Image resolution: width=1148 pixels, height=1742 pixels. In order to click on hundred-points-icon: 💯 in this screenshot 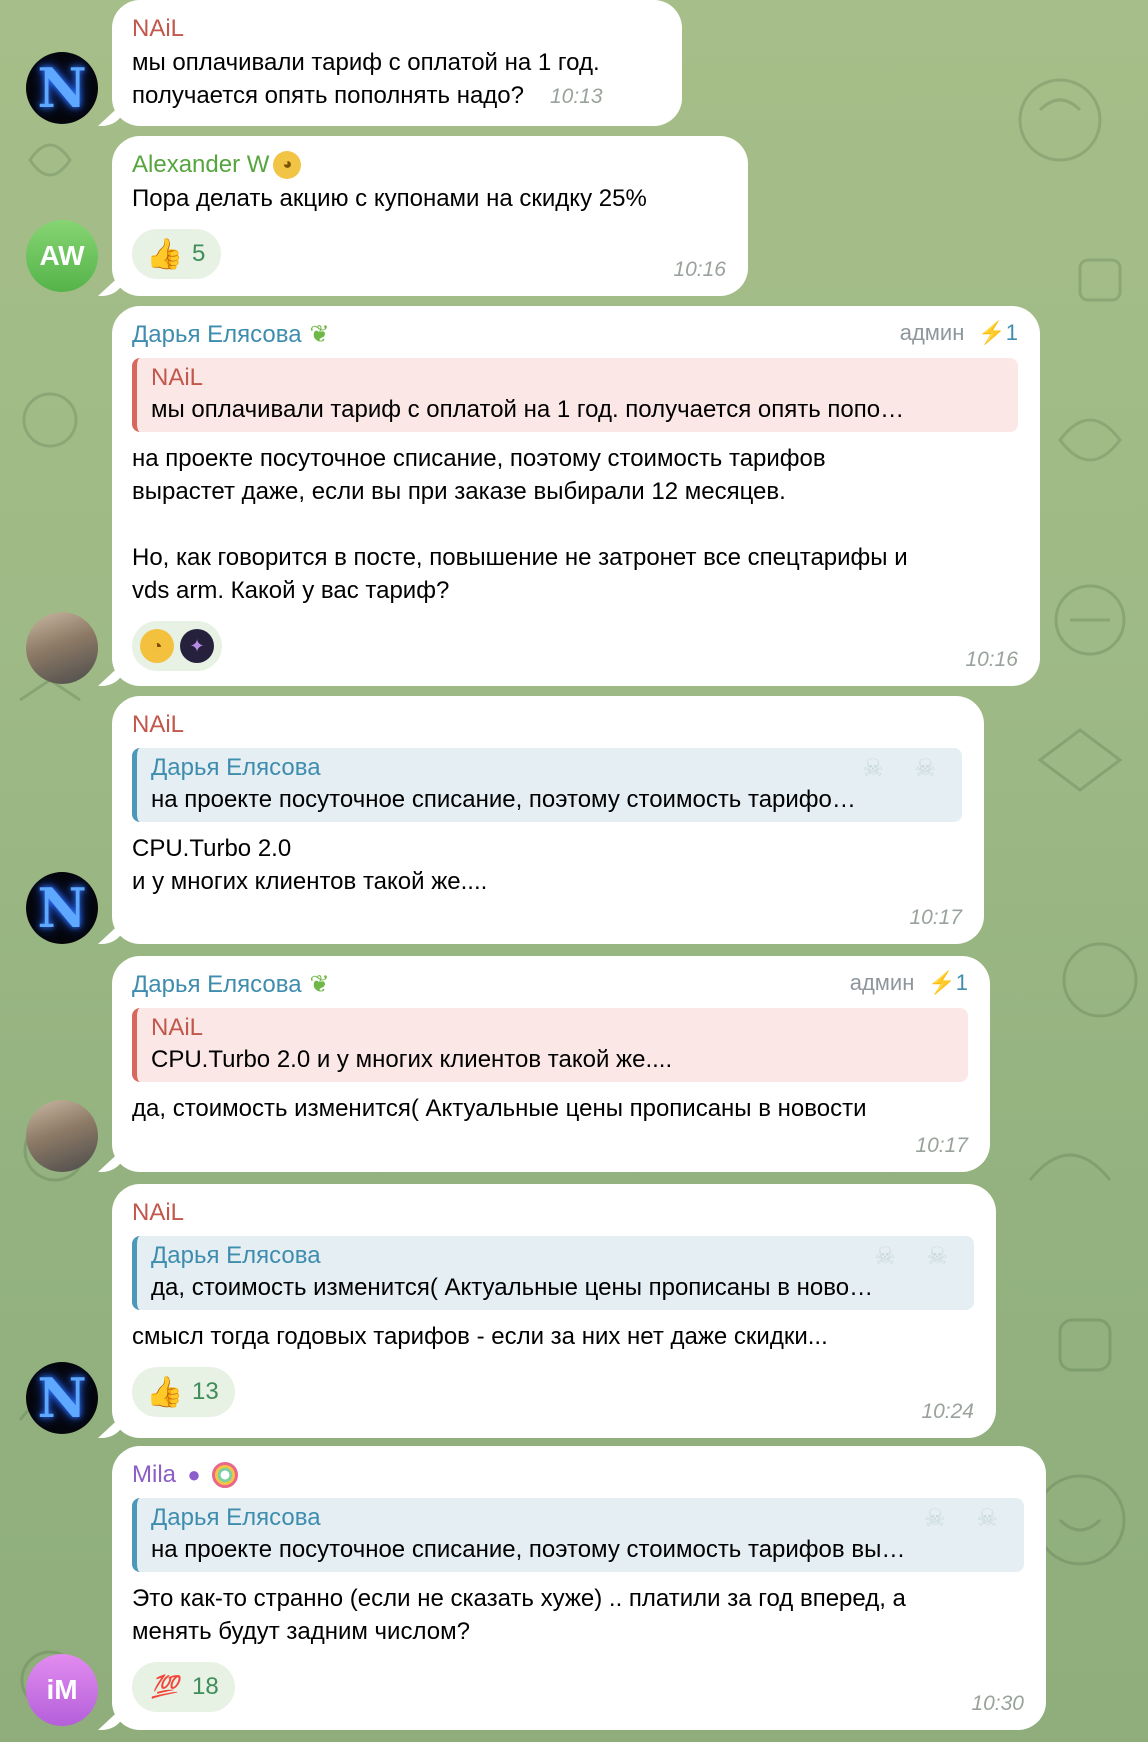, I will do `click(165, 1686)`.